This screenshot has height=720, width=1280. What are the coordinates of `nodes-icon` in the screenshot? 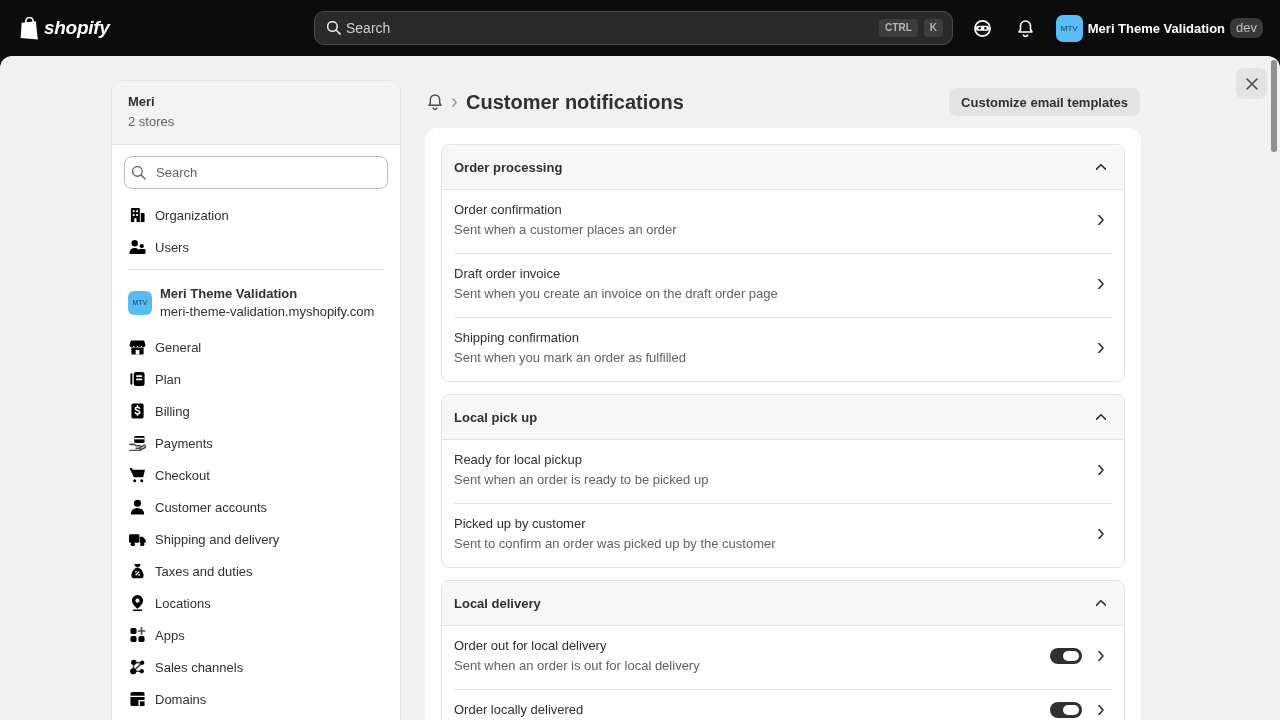 It's located at (137, 667).